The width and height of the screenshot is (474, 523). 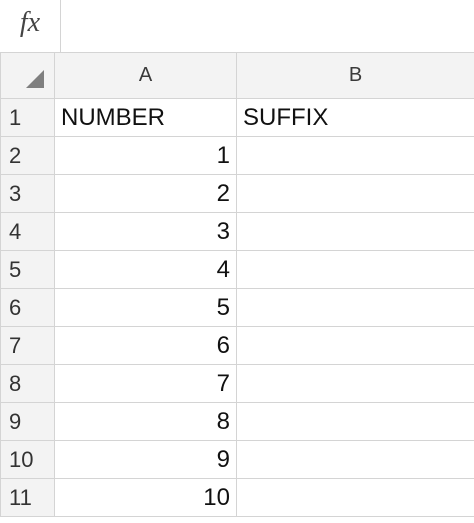 What do you see at coordinates (145, 193) in the screenshot?
I see `cell-a3: 2` at bounding box center [145, 193].